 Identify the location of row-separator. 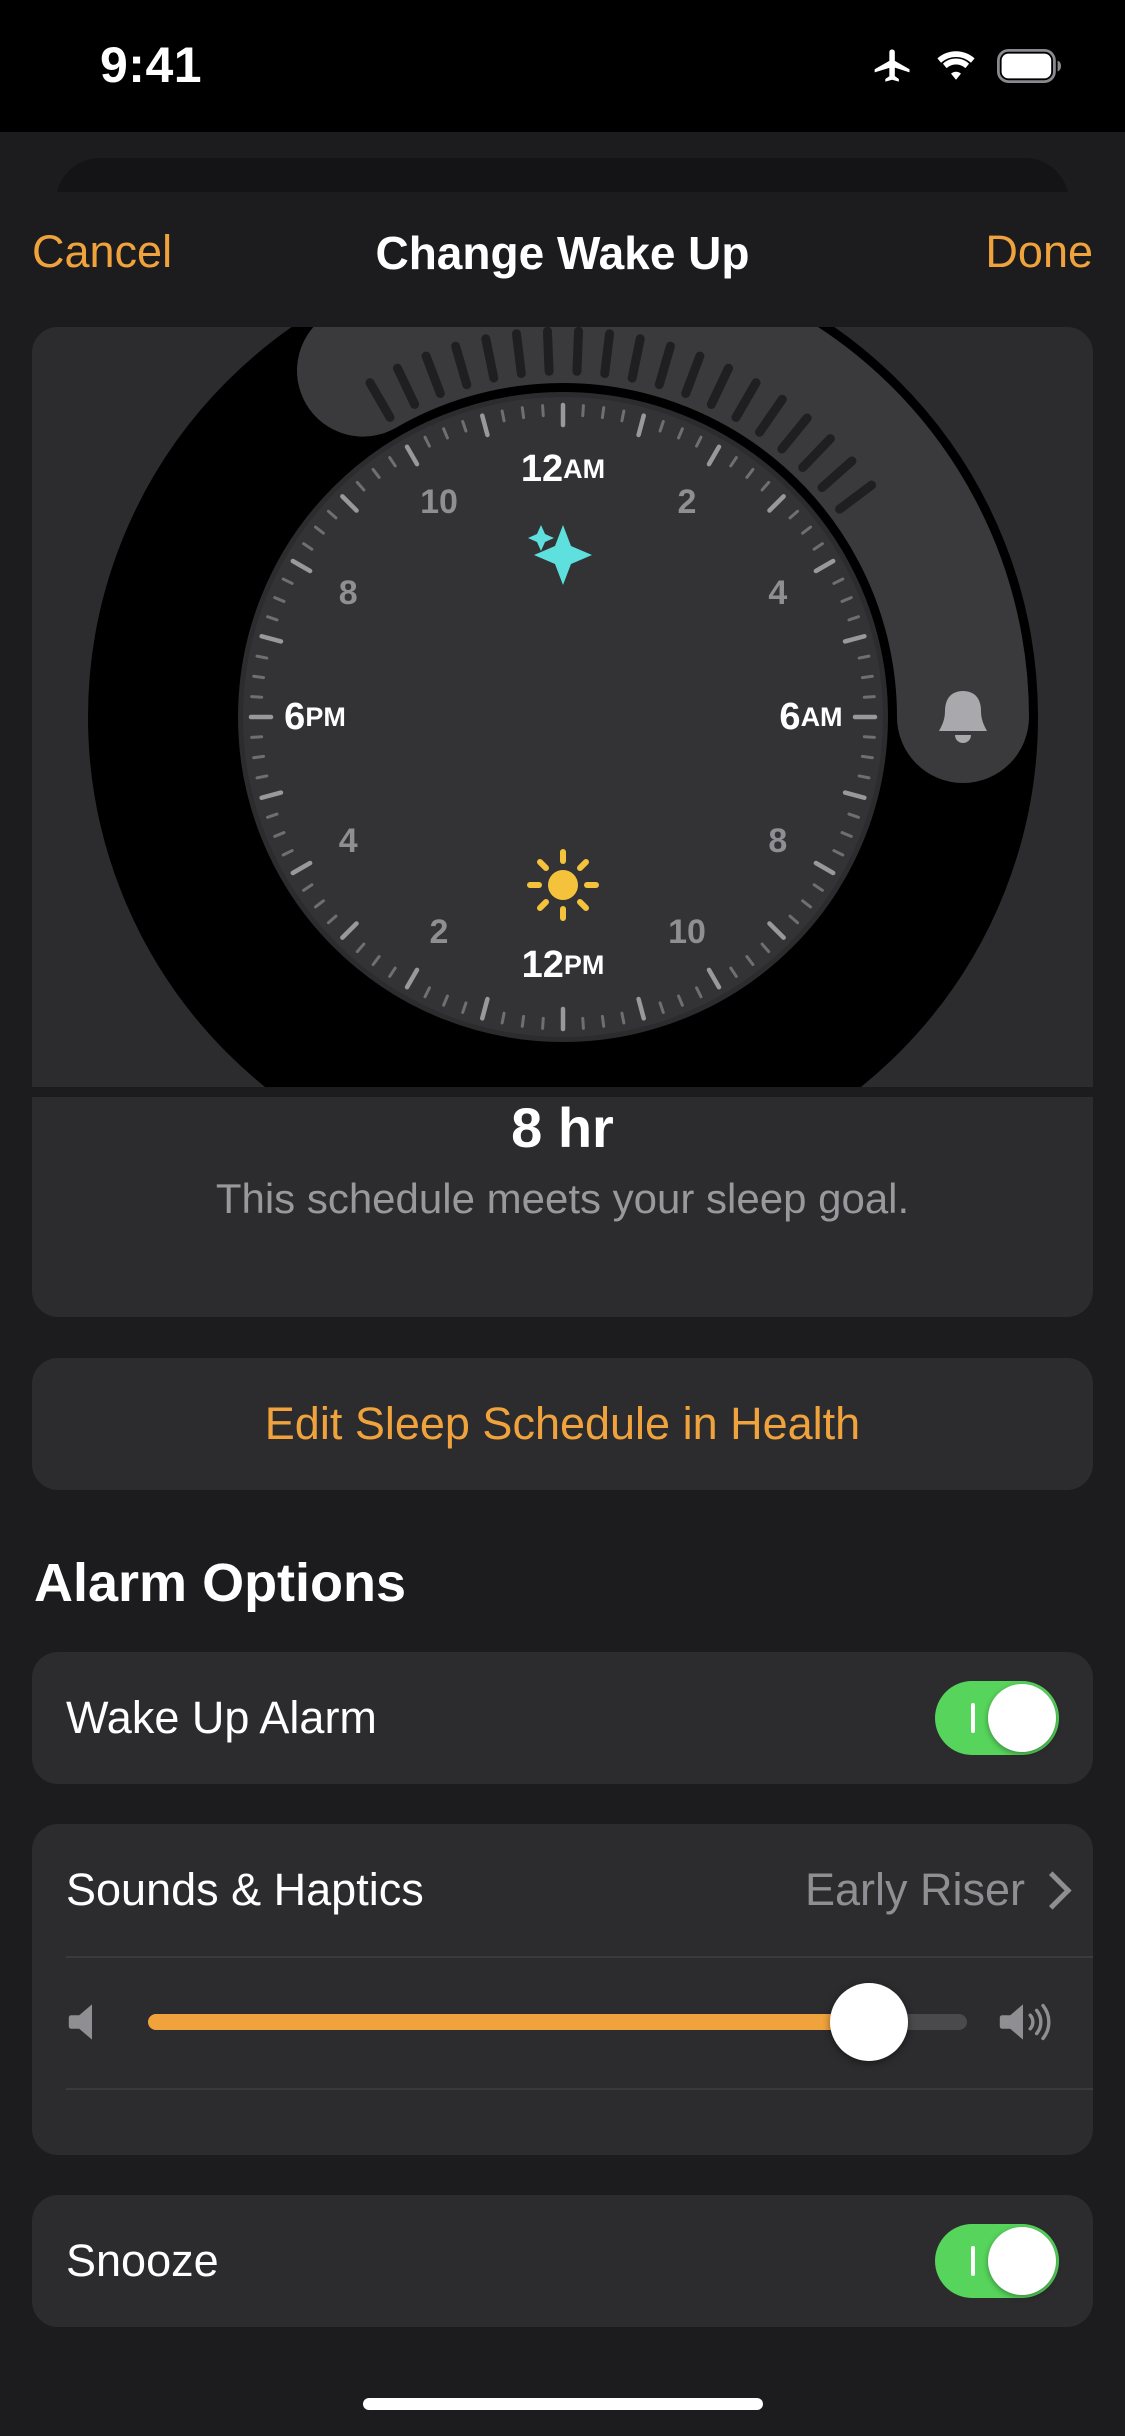
(579, 2089).